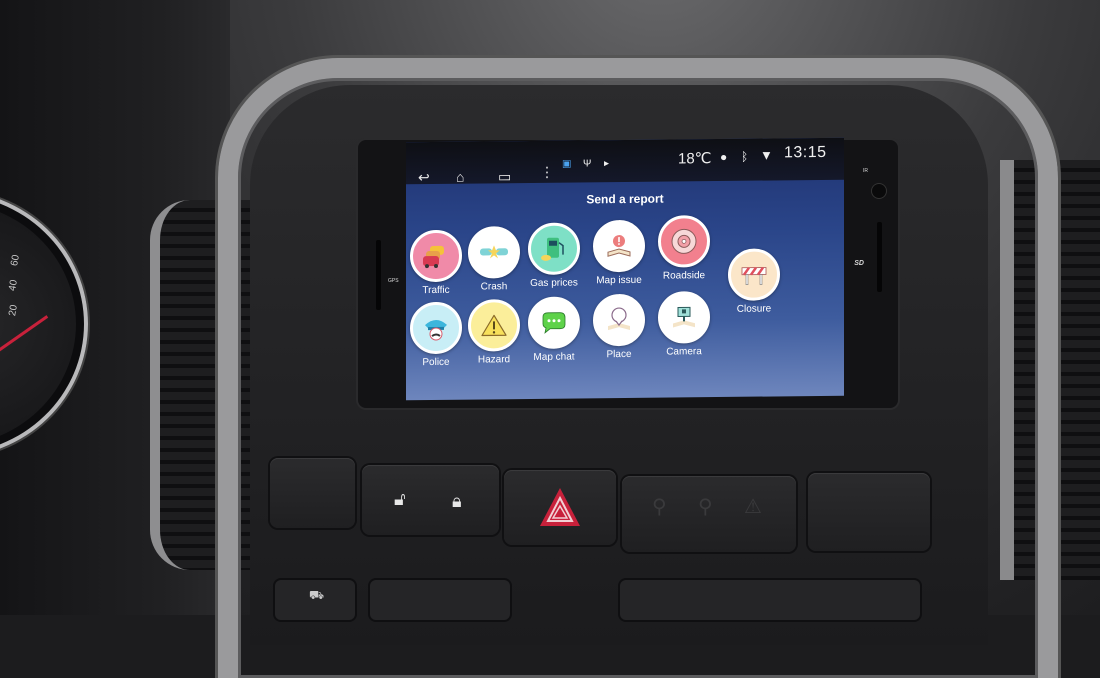 The width and height of the screenshot is (1100, 678). I want to click on report-label: Map chat, so click(554, 357).